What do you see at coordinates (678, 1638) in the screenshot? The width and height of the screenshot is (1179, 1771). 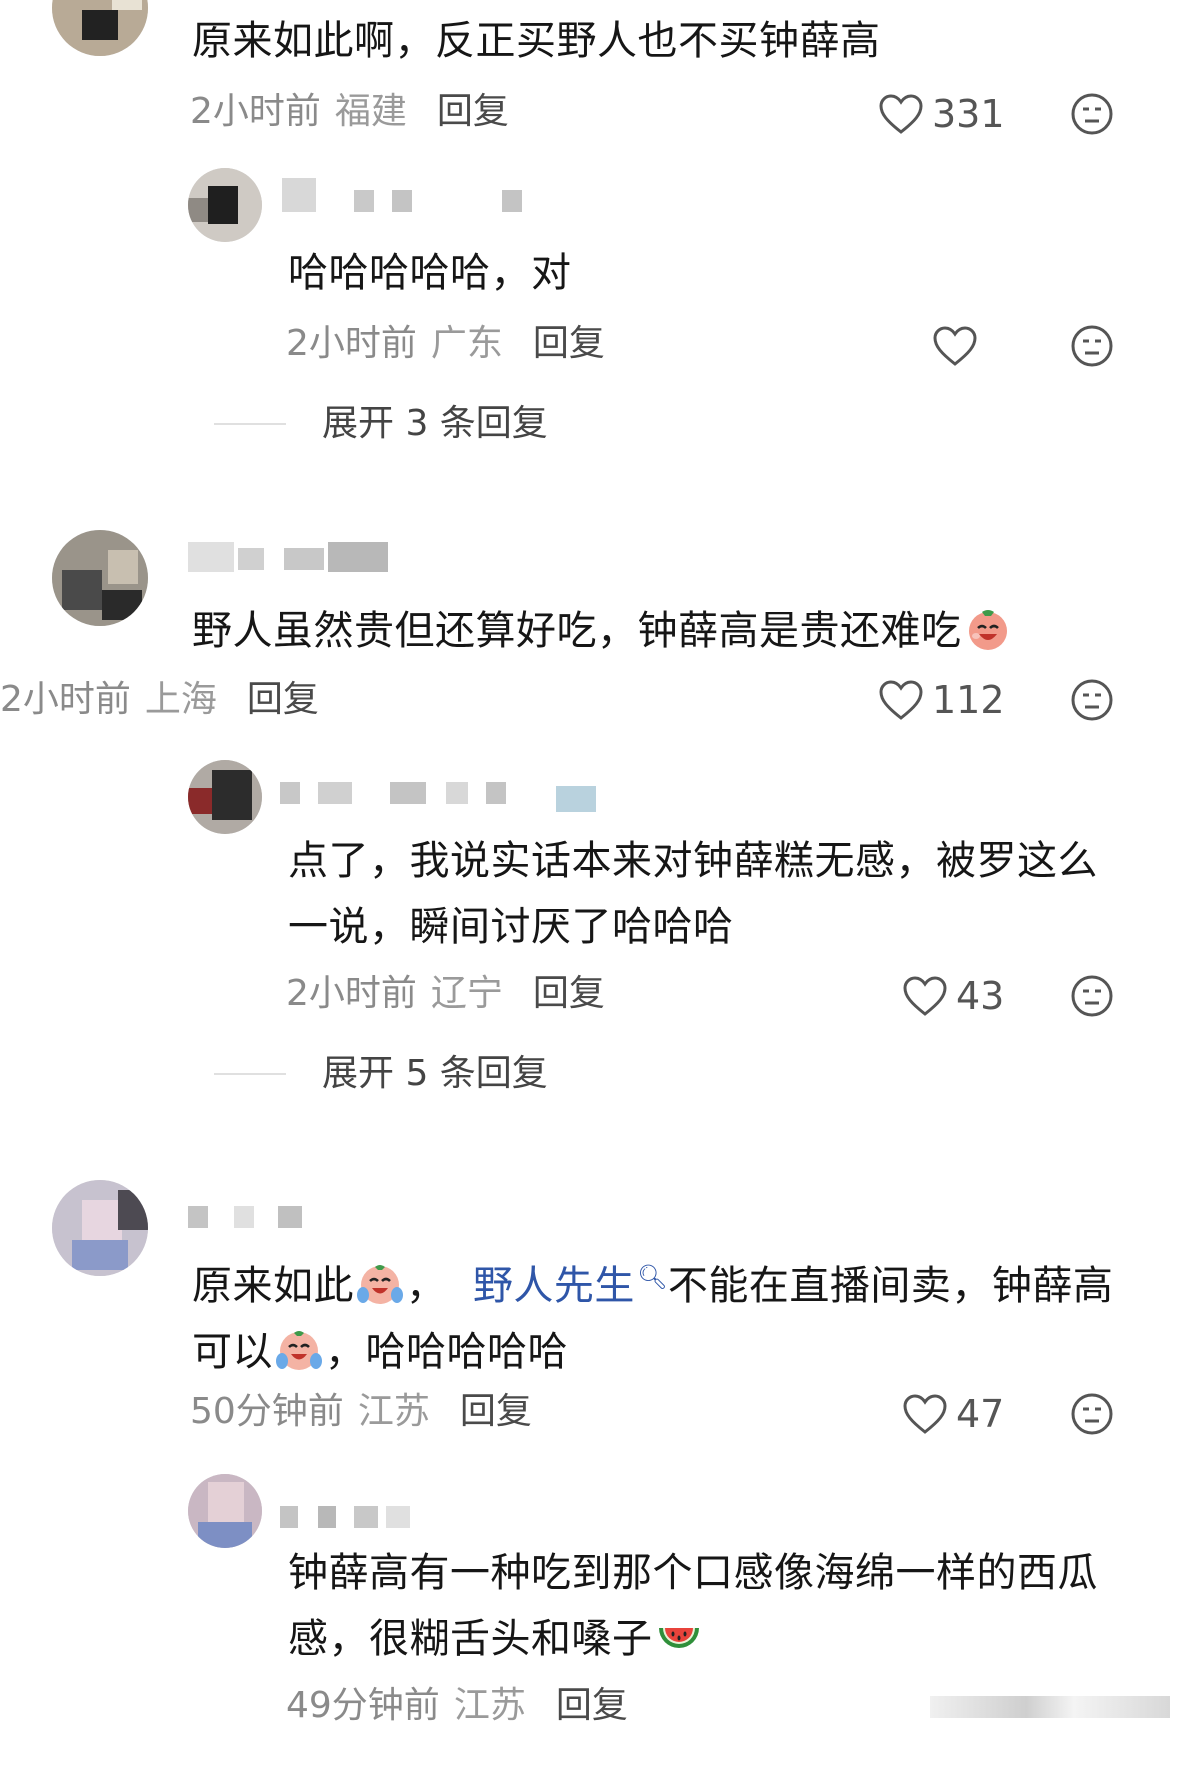 I see `watermelon-emoji` at bounding box center [678, 1638].